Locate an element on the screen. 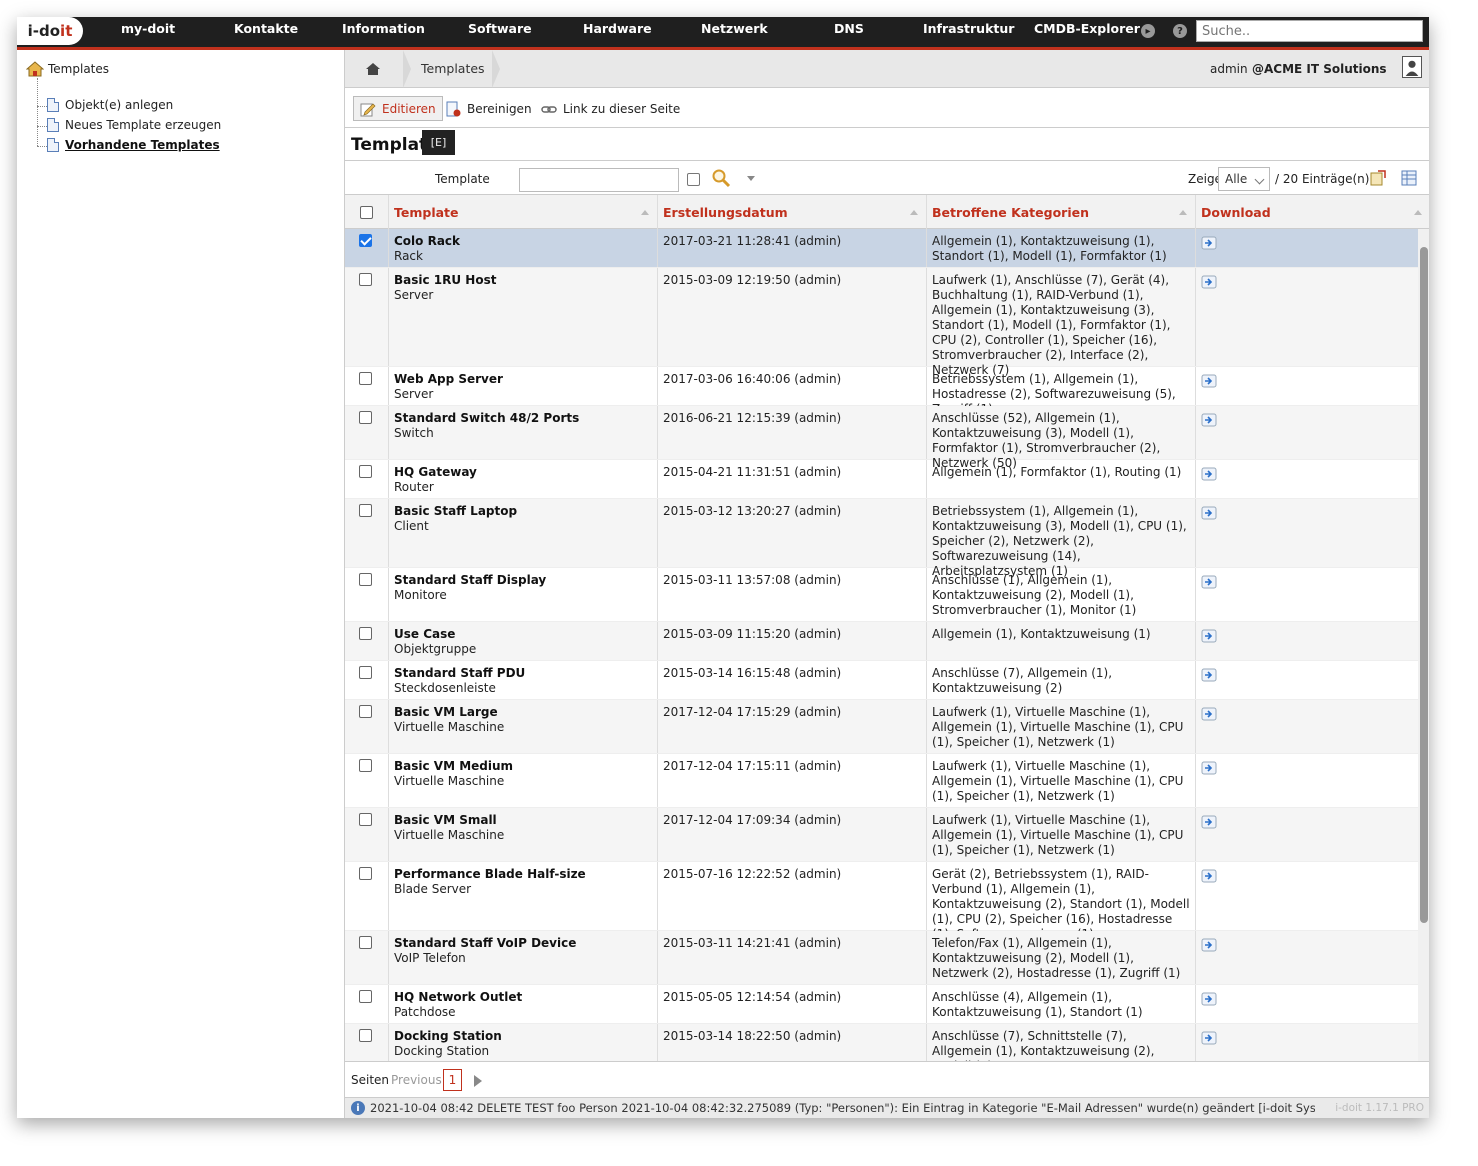 The image size is (1478, 1166). tree-item-existing-templates: Vorhandene Templates is located at coordinates (133, 145).